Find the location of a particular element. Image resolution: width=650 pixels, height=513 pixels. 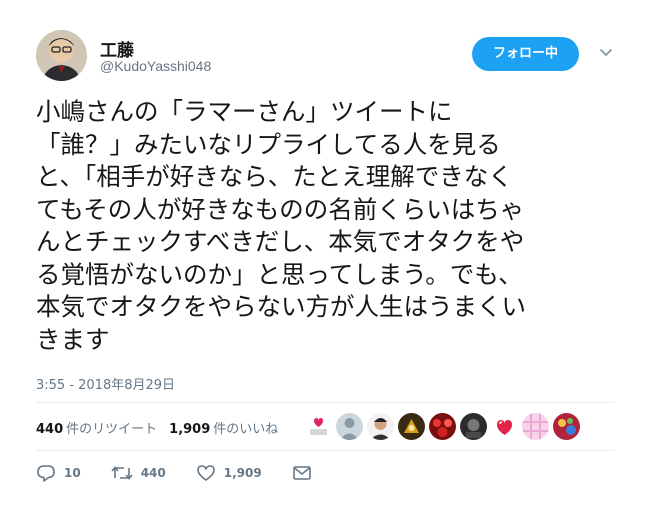

like-stat-count: 1,909 is located at coordinates (190, 429).